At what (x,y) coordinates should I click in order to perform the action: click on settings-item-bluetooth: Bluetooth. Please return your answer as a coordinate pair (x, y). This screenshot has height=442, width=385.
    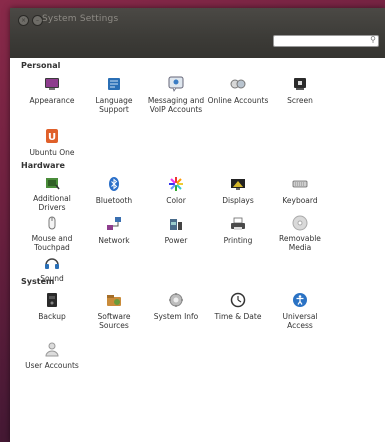
    Looking at the image, I should click on (114, 192).